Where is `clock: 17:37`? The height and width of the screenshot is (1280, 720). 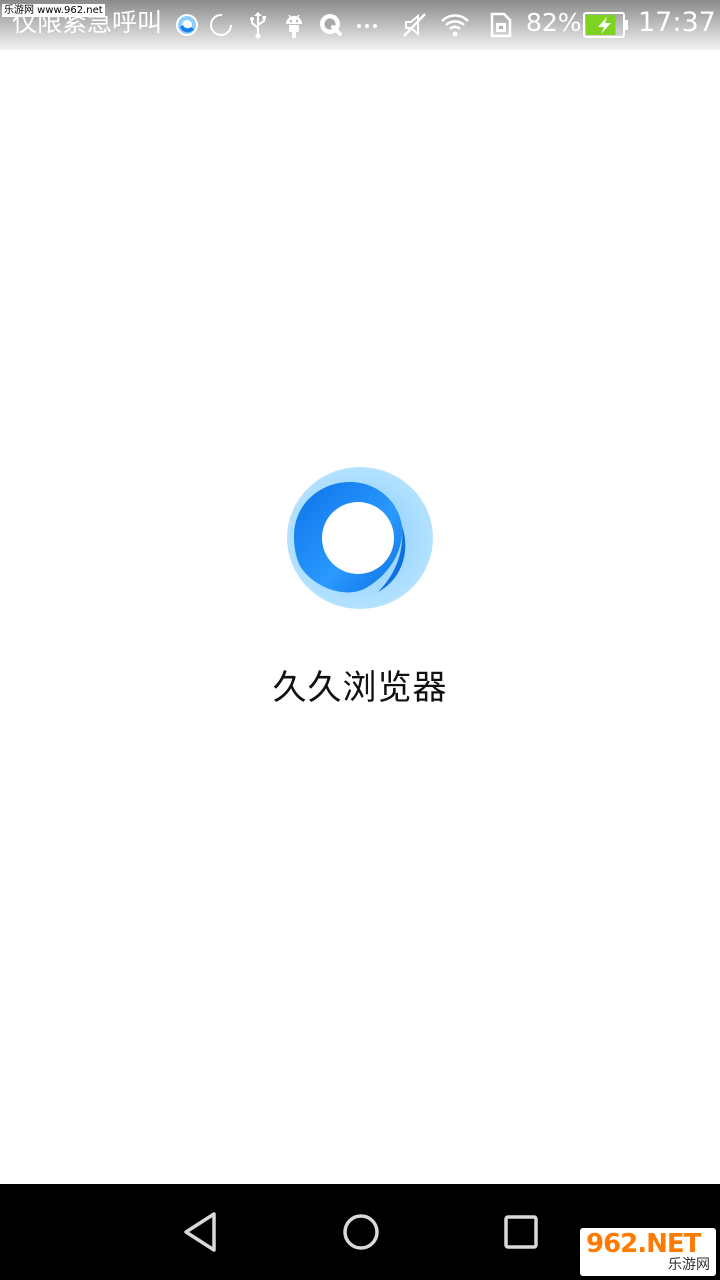 clock: 17:37 is located at coordinates (677, 22).